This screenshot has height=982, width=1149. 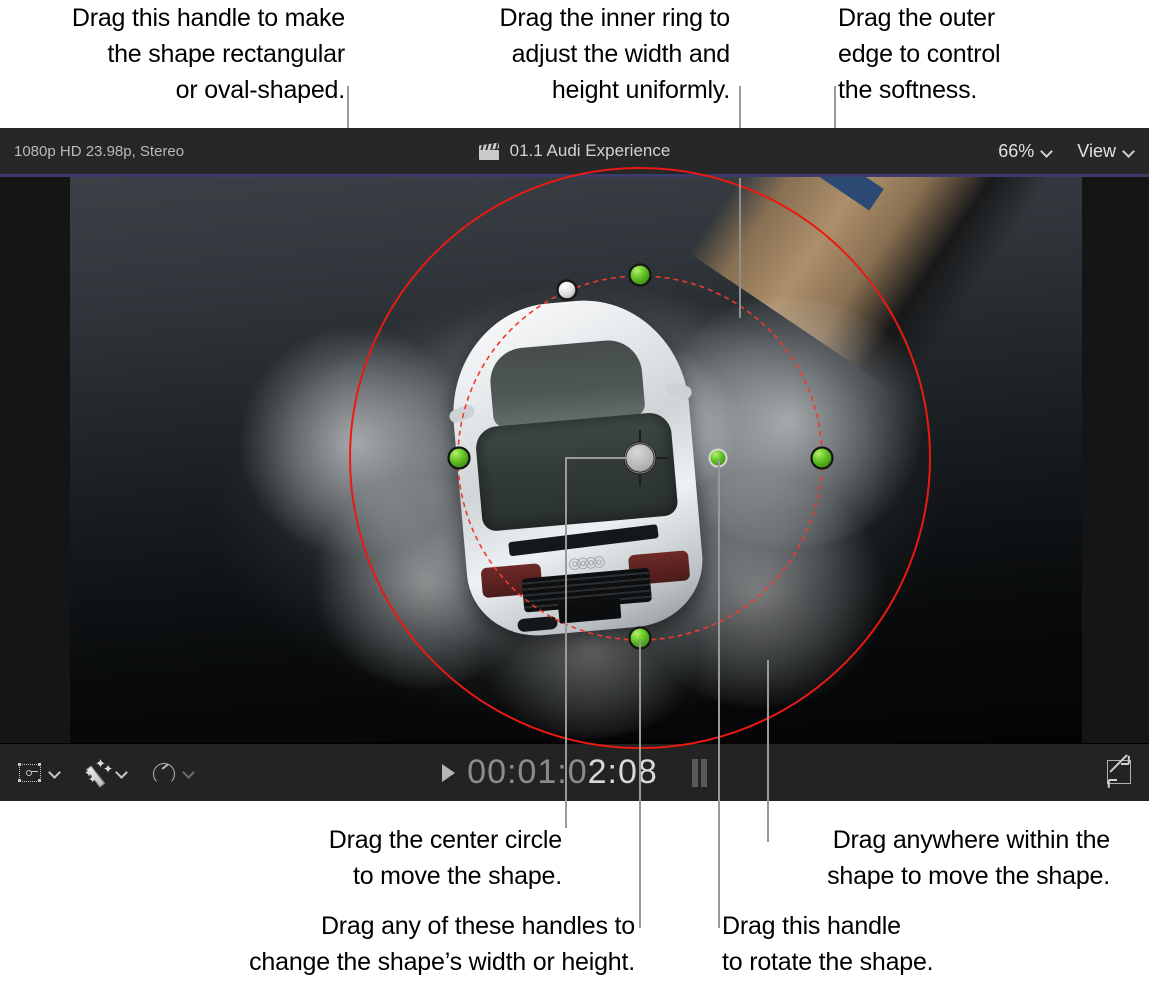 I want to click on leader-line-size-handles, so click(x=640, y=784).